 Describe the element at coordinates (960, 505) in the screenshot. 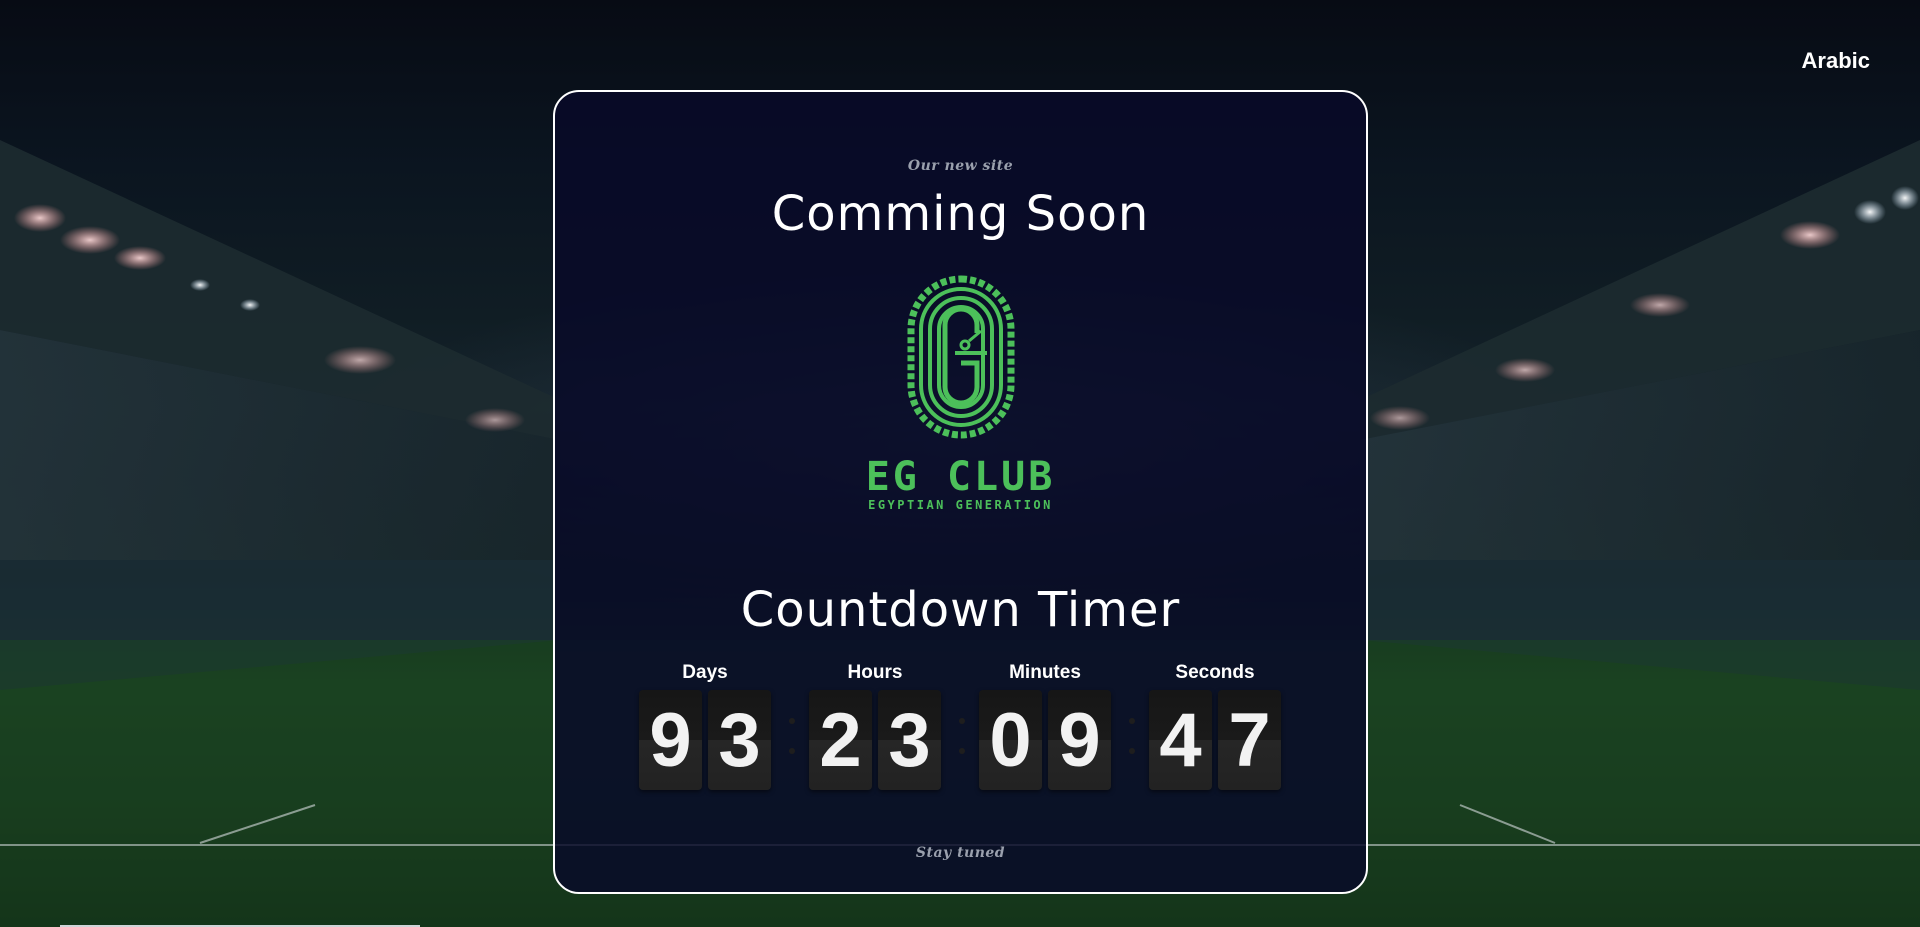

I see `brand-tagline: EGYPTIAN GENERATION` at that location.